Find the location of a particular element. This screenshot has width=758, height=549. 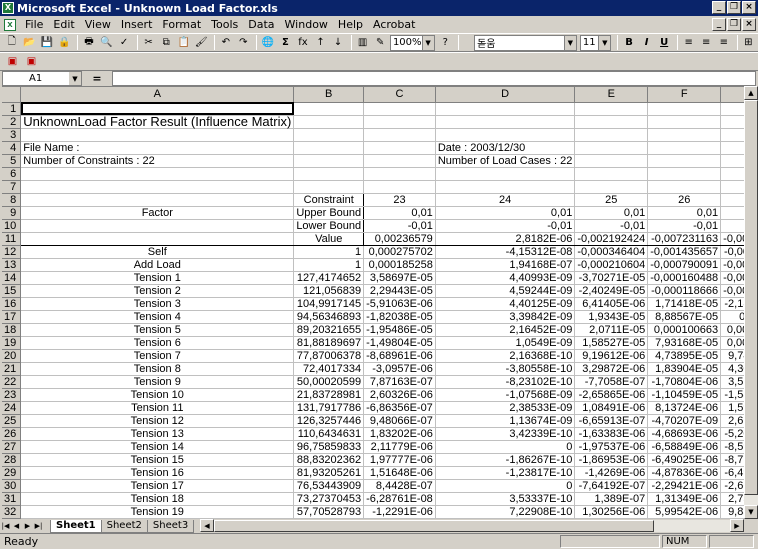

cell-G16: -2,18661E-05 is located at coordinates (732, 304).